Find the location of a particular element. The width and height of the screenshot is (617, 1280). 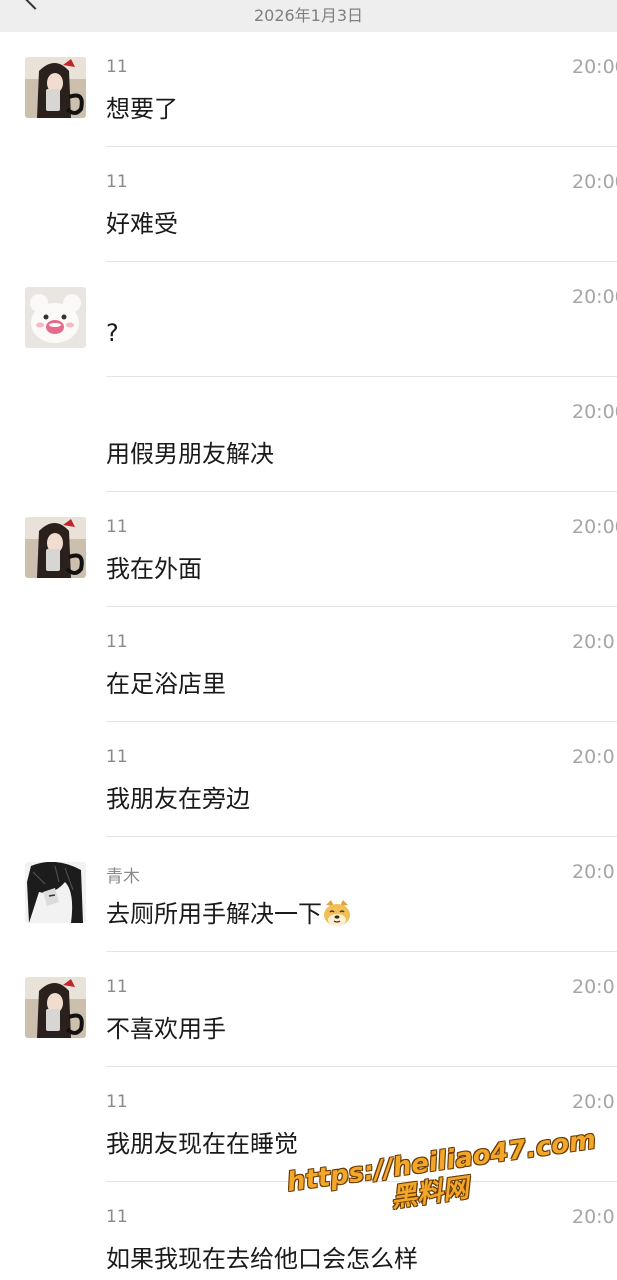

message-text: 我朋友在旁边 is located at coordinates (178, 799).